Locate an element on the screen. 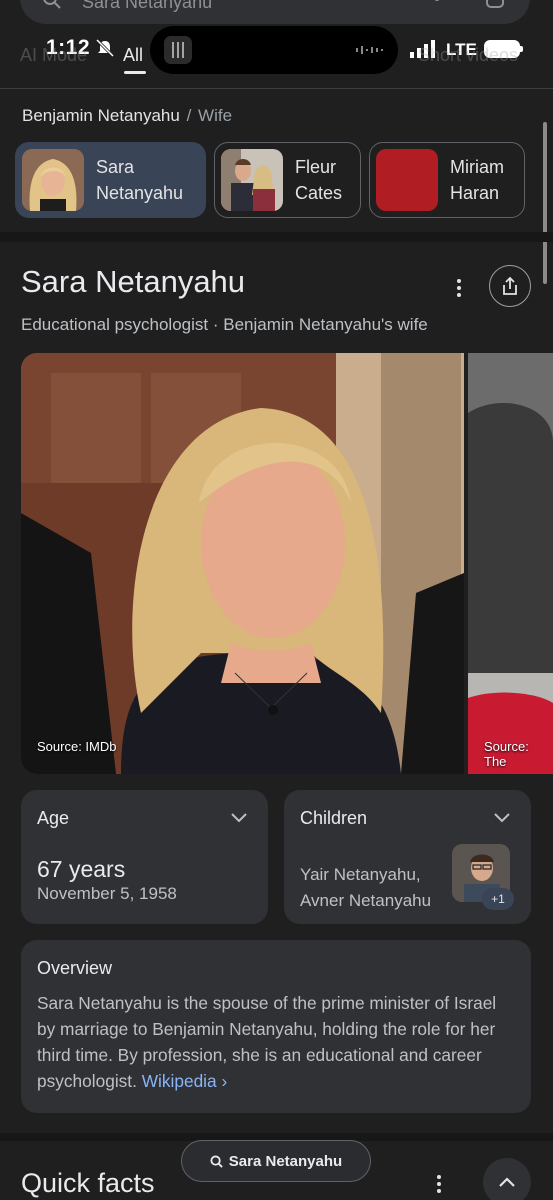 Image resolution: width=553 pixels, height=1200 pixels. breadcrumb-current: Wife is located at coordinates (215, 115).